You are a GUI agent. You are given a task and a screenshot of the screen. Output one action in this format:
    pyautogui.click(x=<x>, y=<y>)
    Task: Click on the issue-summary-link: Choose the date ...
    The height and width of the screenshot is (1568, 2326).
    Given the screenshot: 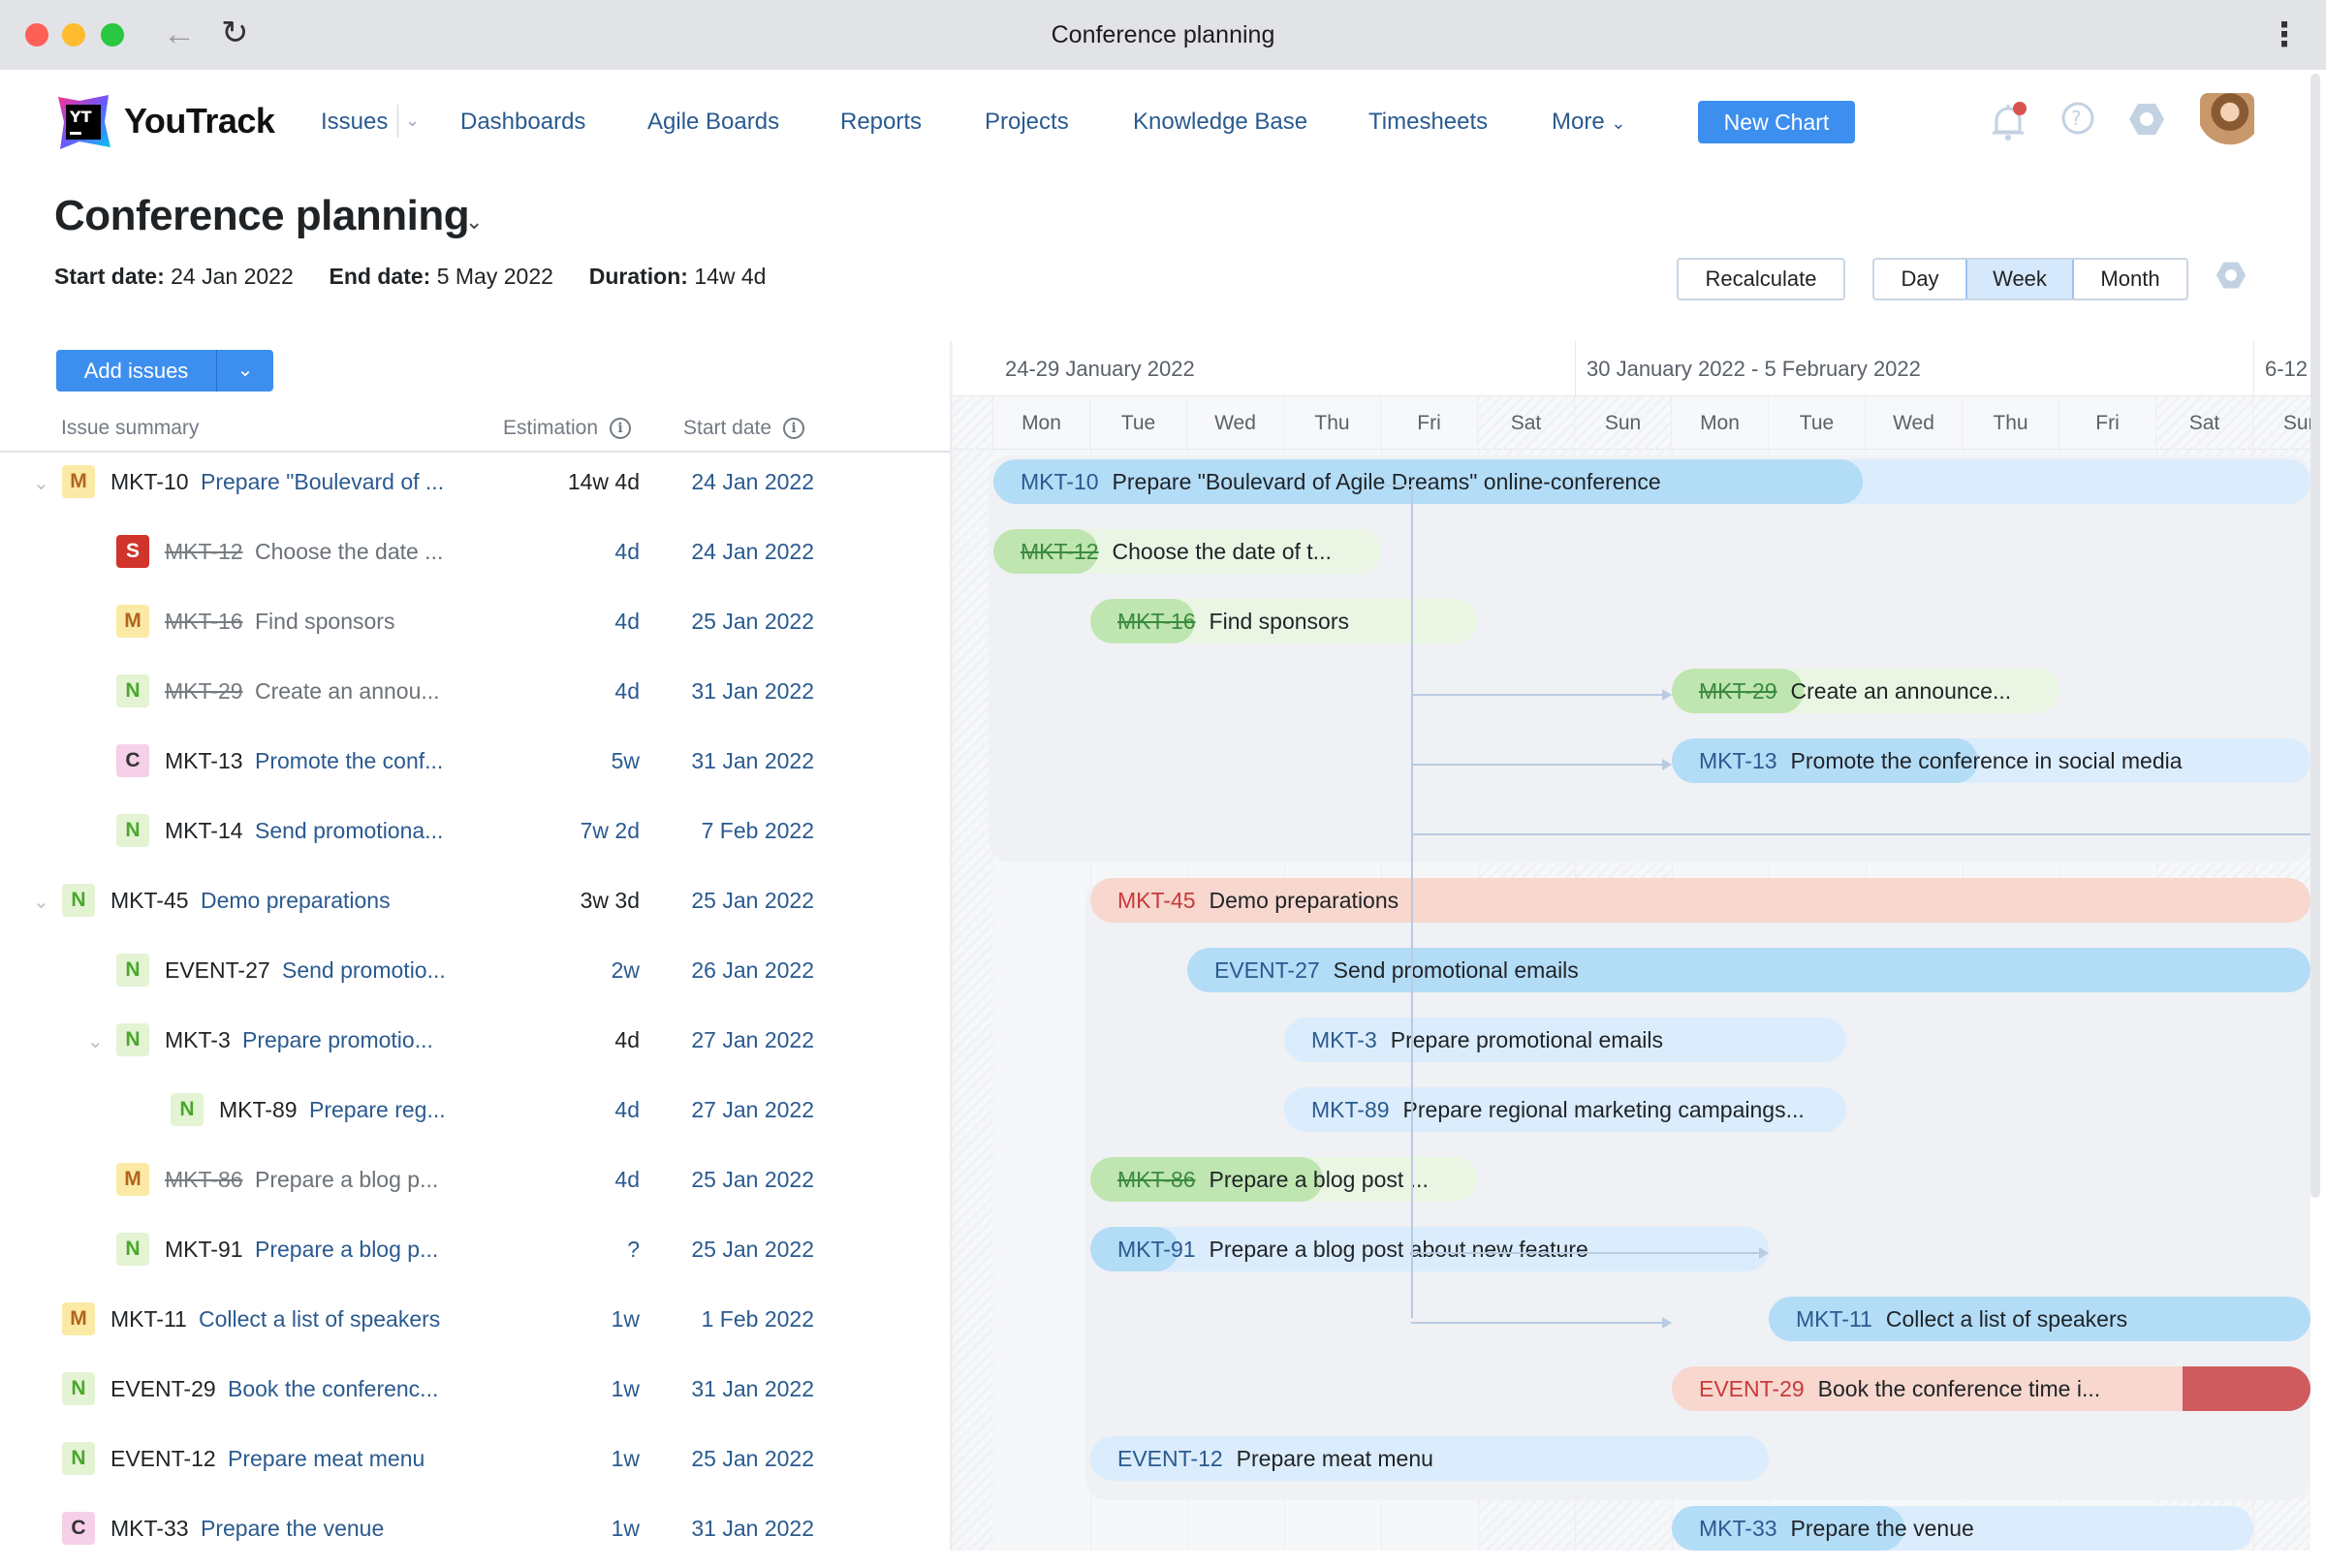 What is the action you would take?
    pyautogui.click(x=349, y=552)
    